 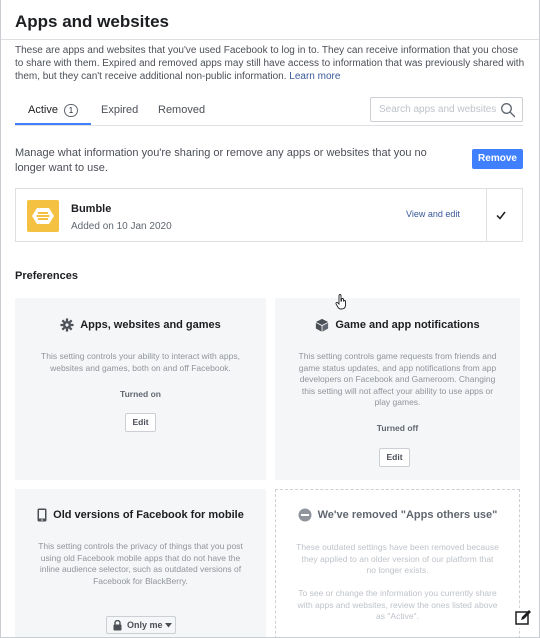 What do you see at coordinates (140, 394) in the screenshot?
I see `card-status: Turned on` at bounding box center [140, 394].